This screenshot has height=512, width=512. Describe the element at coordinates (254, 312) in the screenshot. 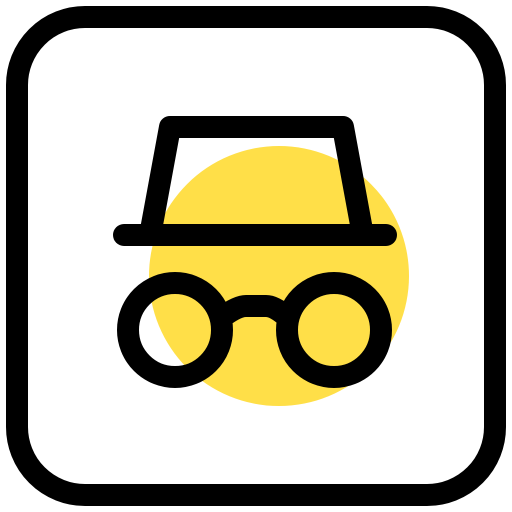

I see `glasses-bridge` at that location.